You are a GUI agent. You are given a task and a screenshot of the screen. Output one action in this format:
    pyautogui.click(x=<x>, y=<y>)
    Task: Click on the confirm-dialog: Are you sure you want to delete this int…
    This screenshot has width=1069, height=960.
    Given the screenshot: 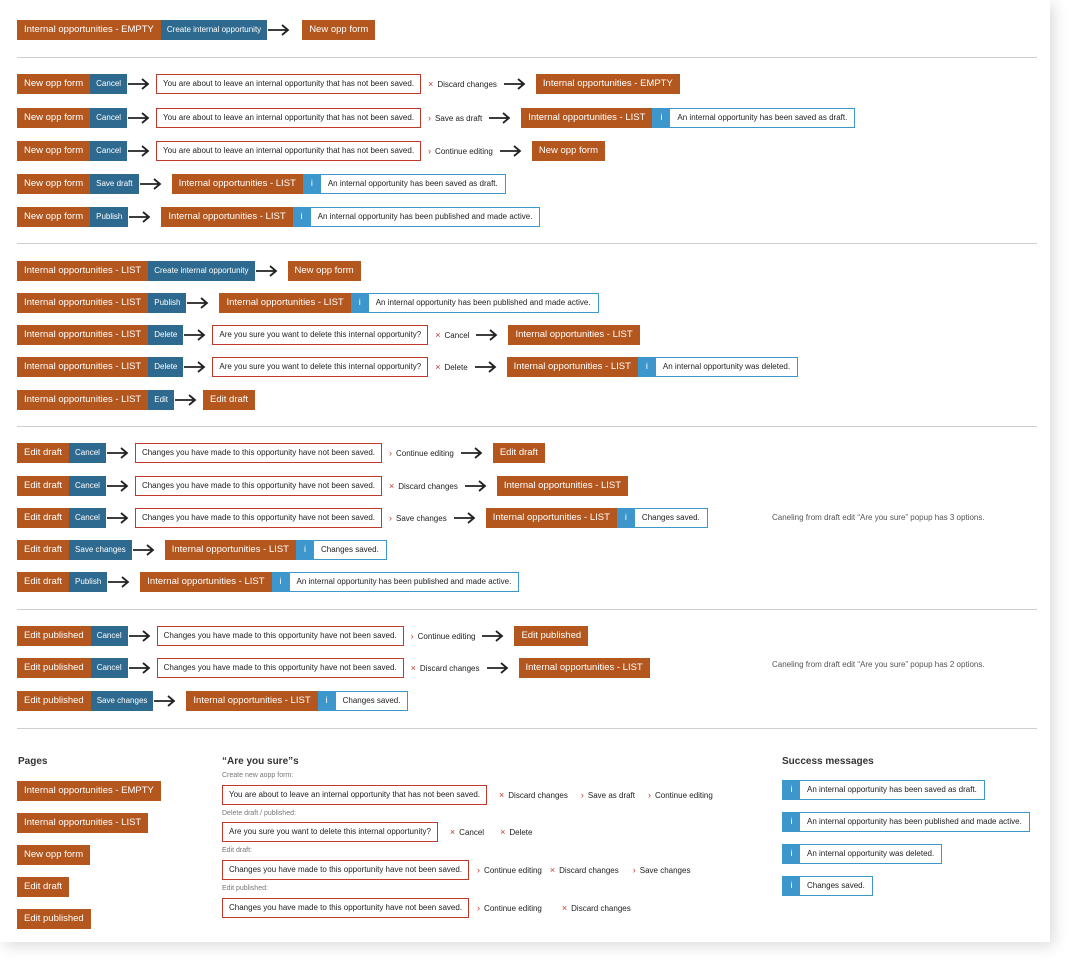 What is the action you would take?
    pyautogui.click(x=320, y=367)
    